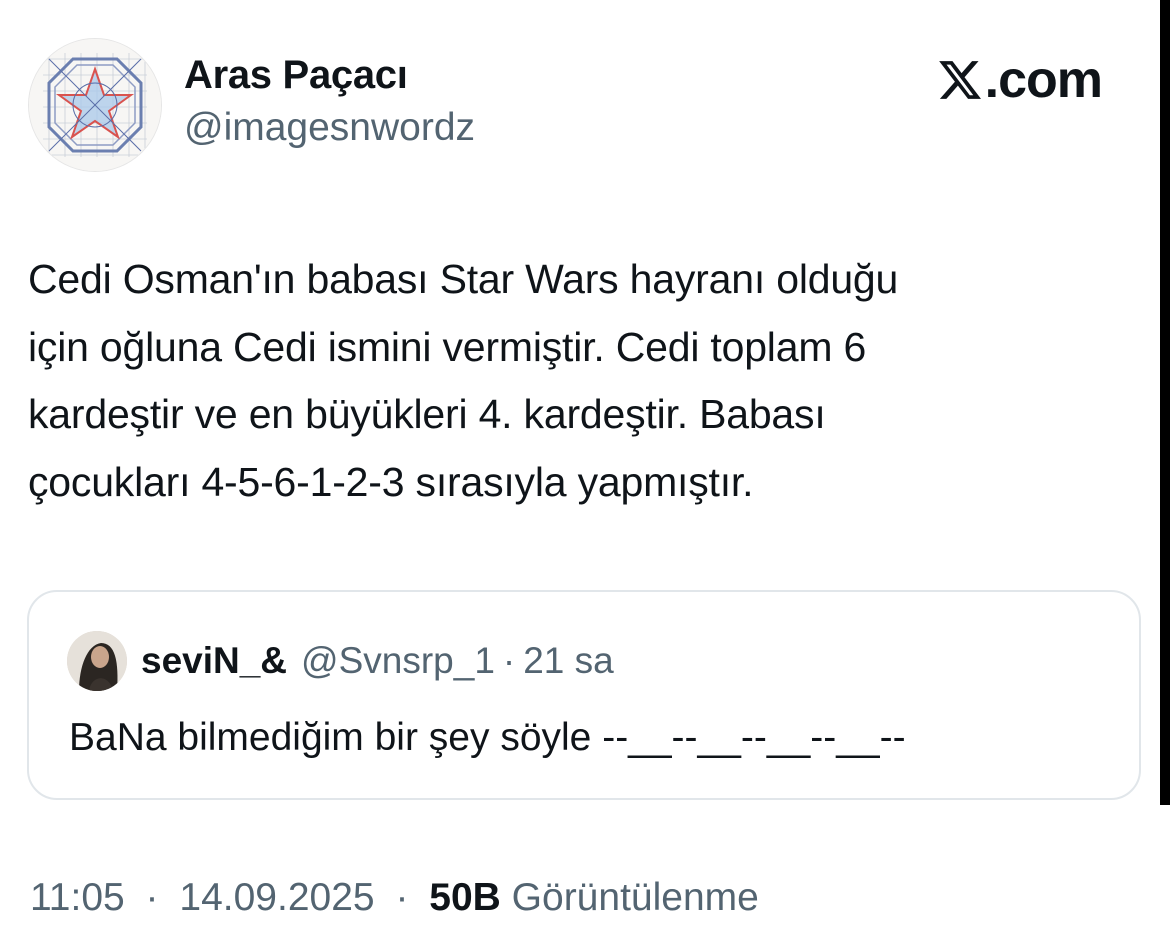 This screenshot has width=1170, height=935. What do you see at coordinates (635, 897) in the screenshot?
I see `views-label: Görüntülenme` at bounding box center [635, 897].